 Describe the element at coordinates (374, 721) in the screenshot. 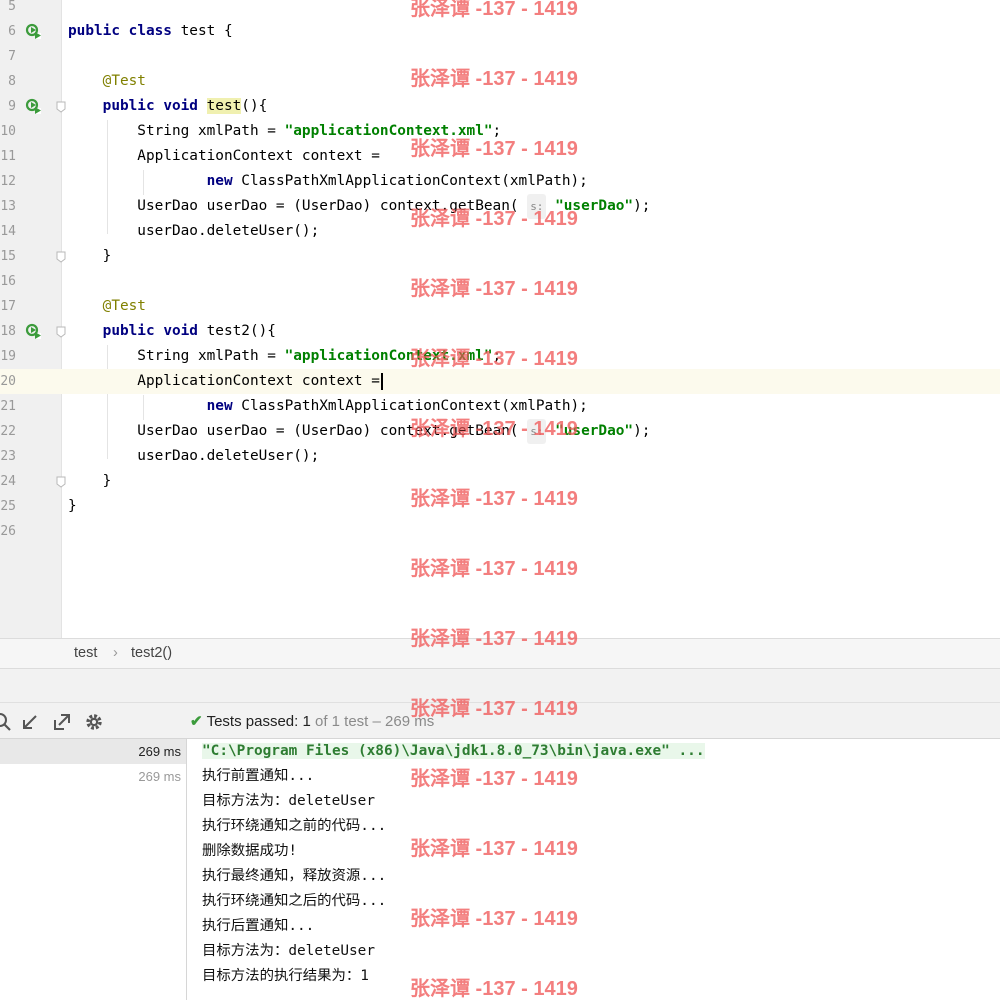

I see `tests-status-detail: of 1 test – 269 ms` at that location.